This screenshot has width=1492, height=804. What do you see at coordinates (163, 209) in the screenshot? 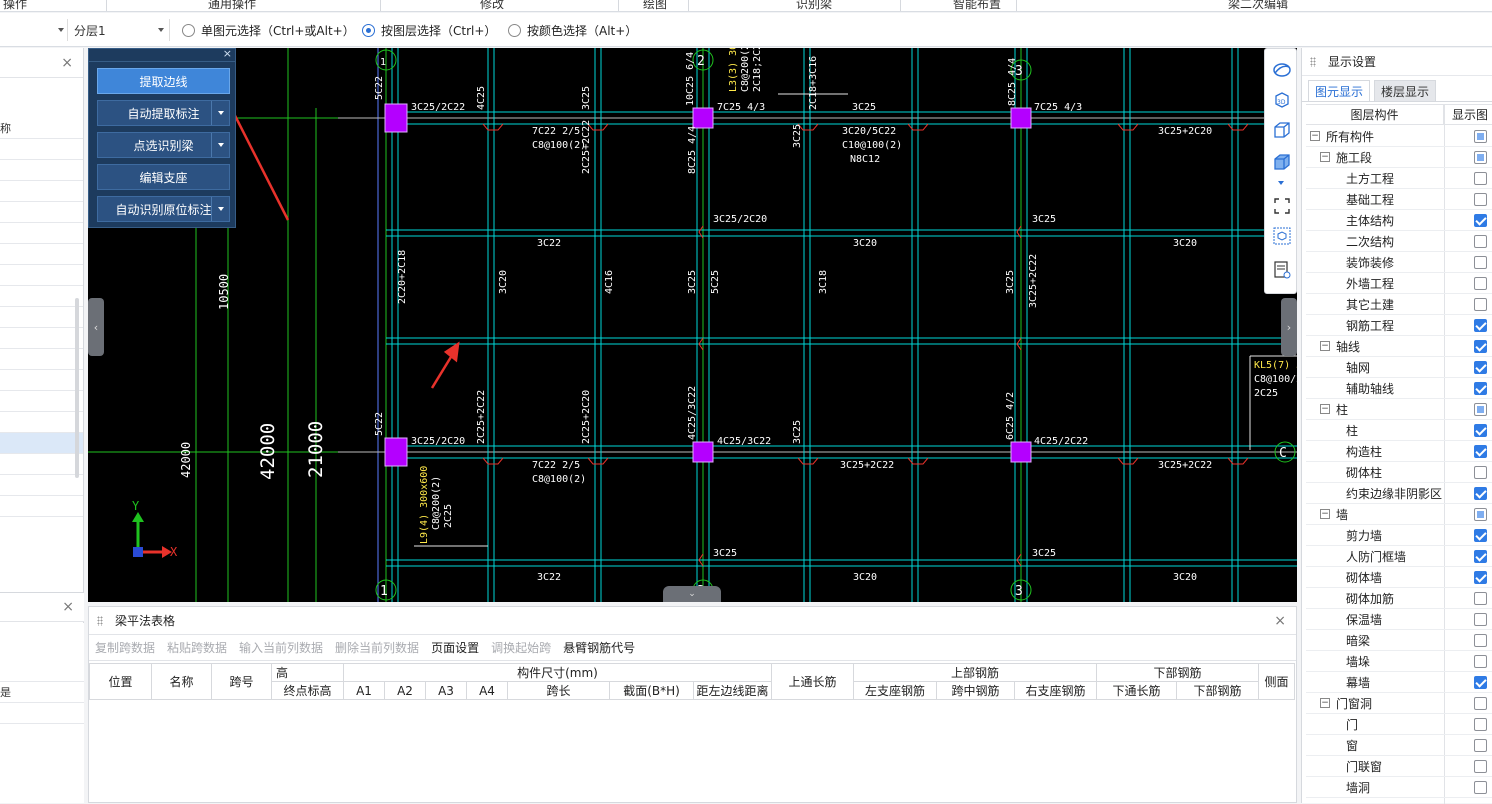
I see `auto-identify-original-label-button: 自动识别原位标注` at bounding box center [163, 209].